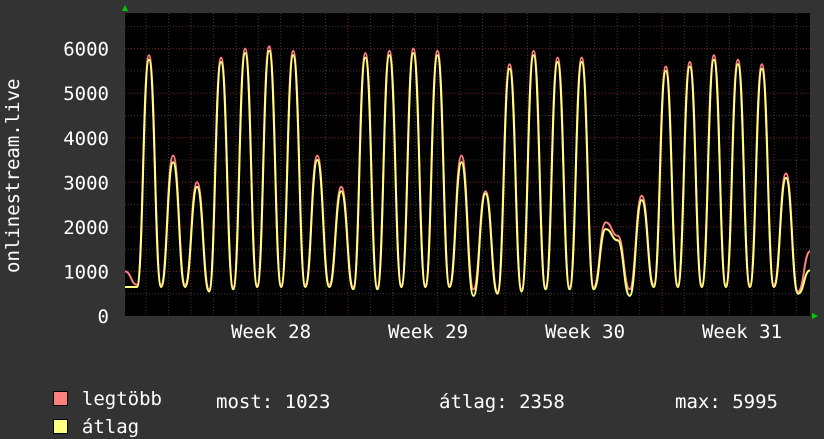 This screenshot has width=824, height=439. What do you see at coordinates (13, 176) in the screenshot?
I see `y-axis-label: onlinestream.live` at bounding box center [13, 176].